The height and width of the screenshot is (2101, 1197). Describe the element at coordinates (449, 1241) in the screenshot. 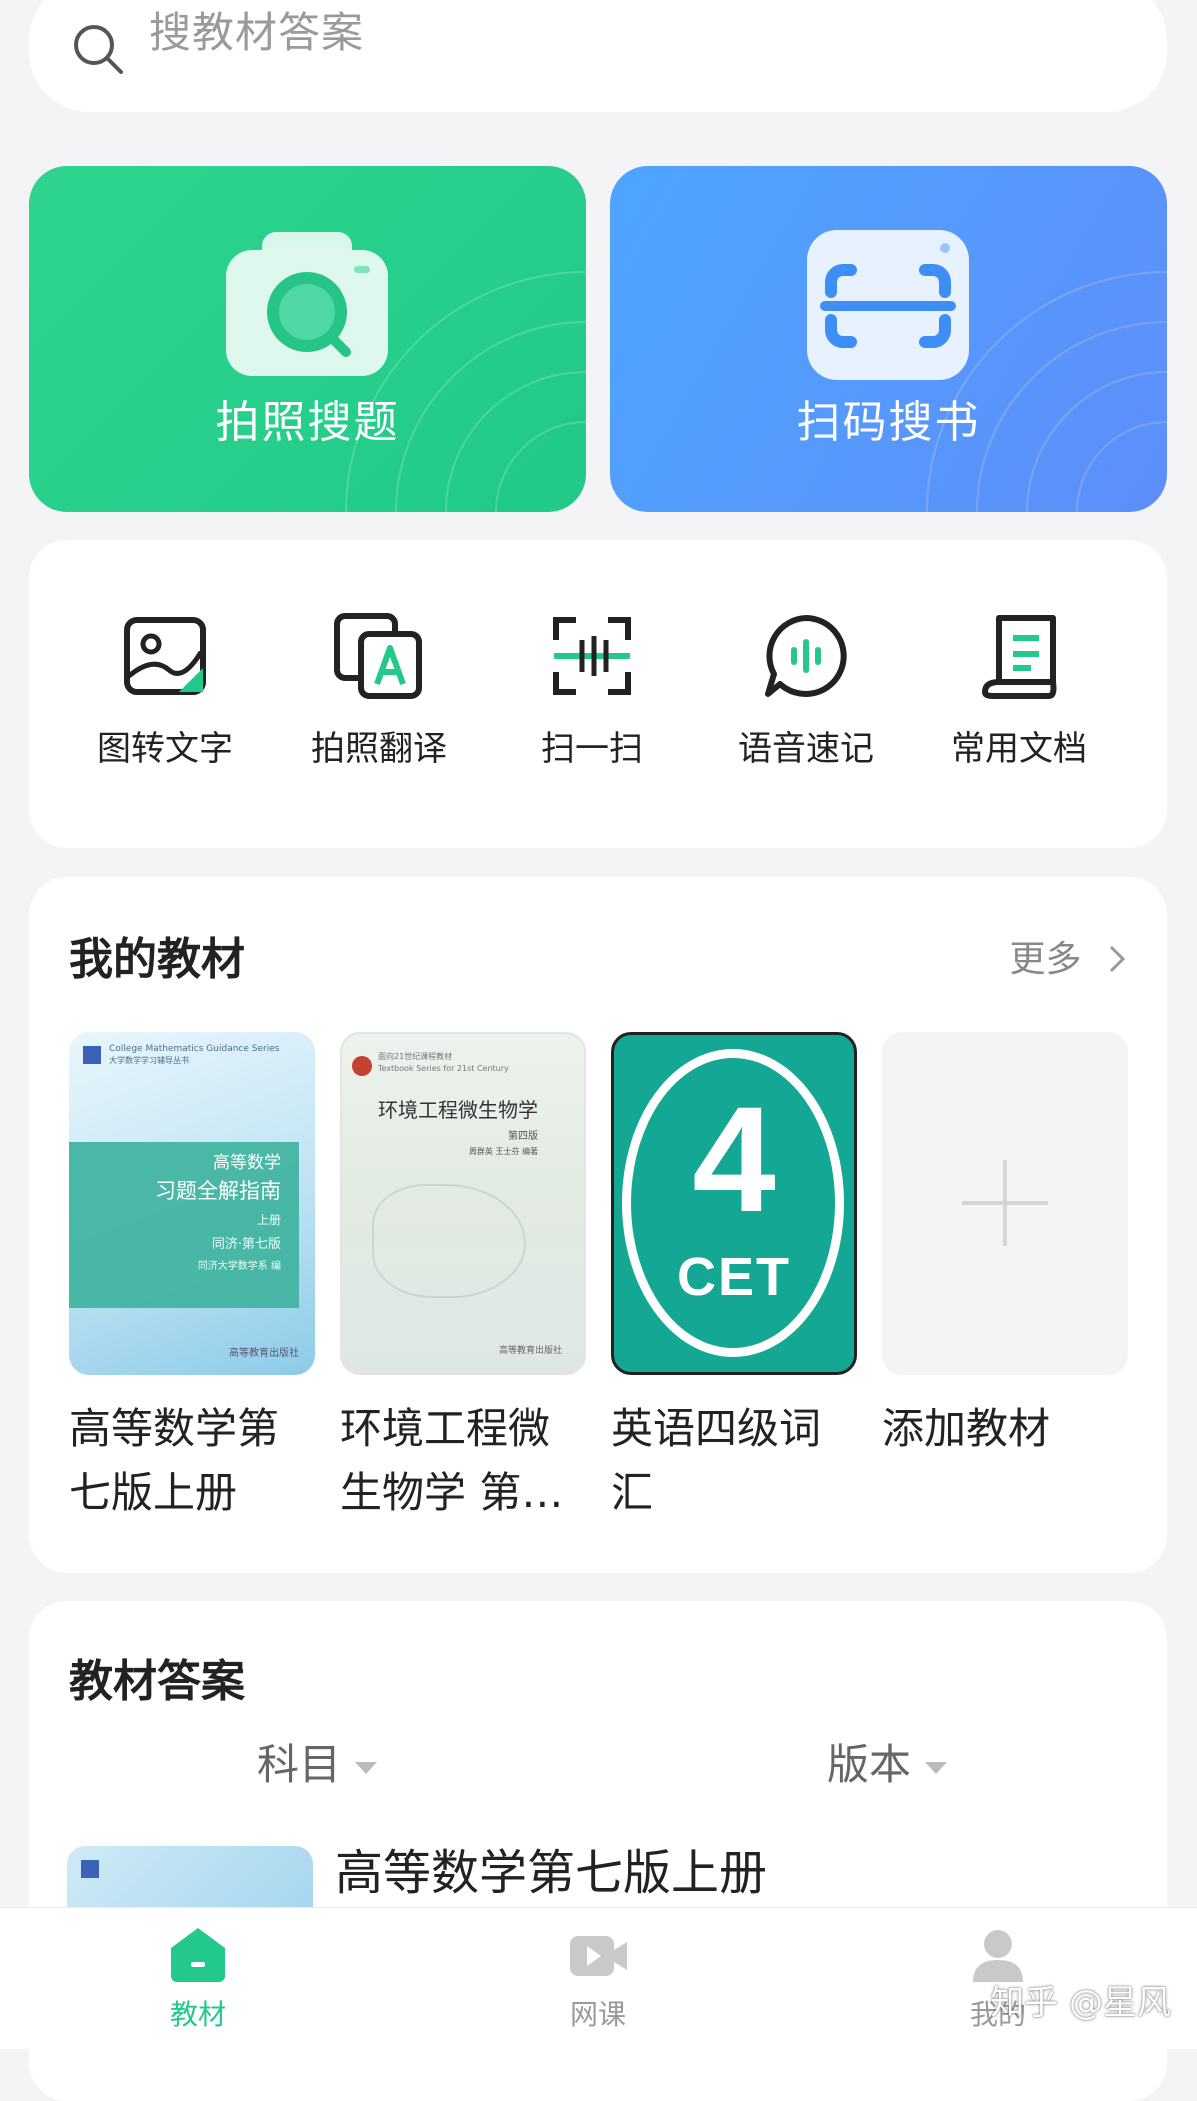

I see `cover-decoration` at that location.